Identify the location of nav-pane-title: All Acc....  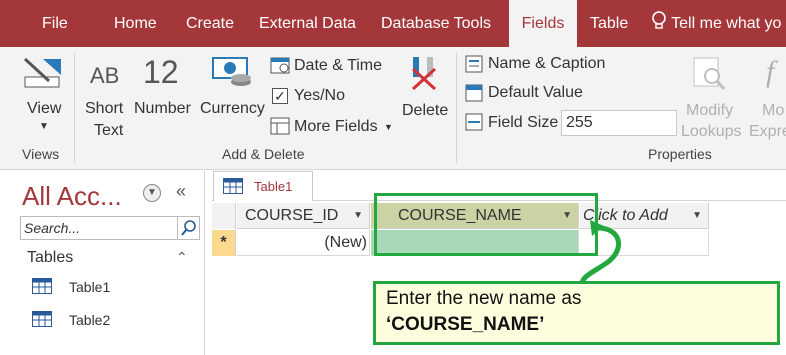
(72, 196).